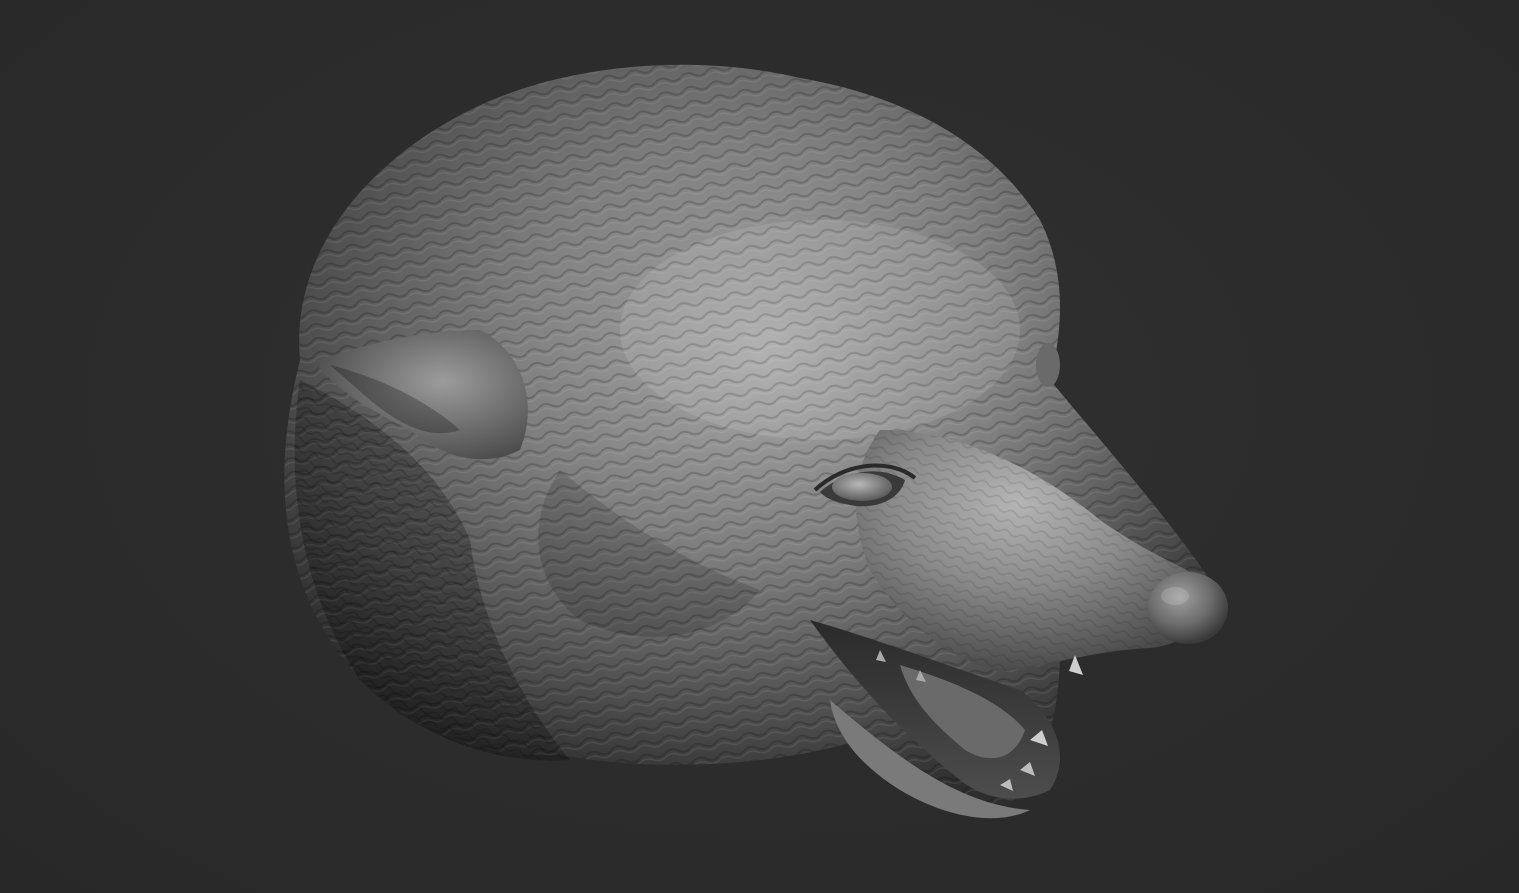 This screenshot has height=893, width=1519. What do you see at coordinates (1188, 608) in the screenshot?
I see `nose` at bounding box center [1188, 608].